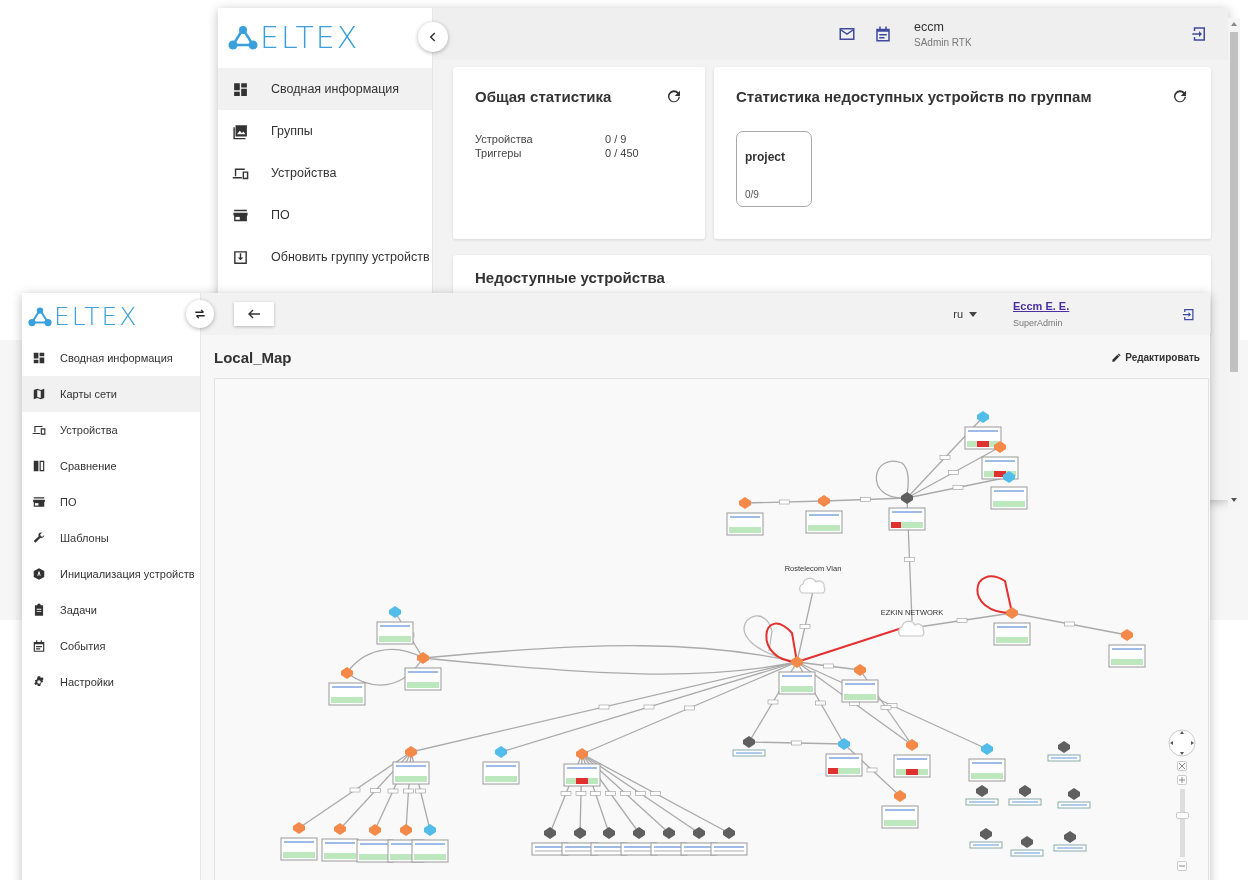  Describe the element at coordinates (1117, 357) in the screenshot. I see `pencil-icon` at that location.